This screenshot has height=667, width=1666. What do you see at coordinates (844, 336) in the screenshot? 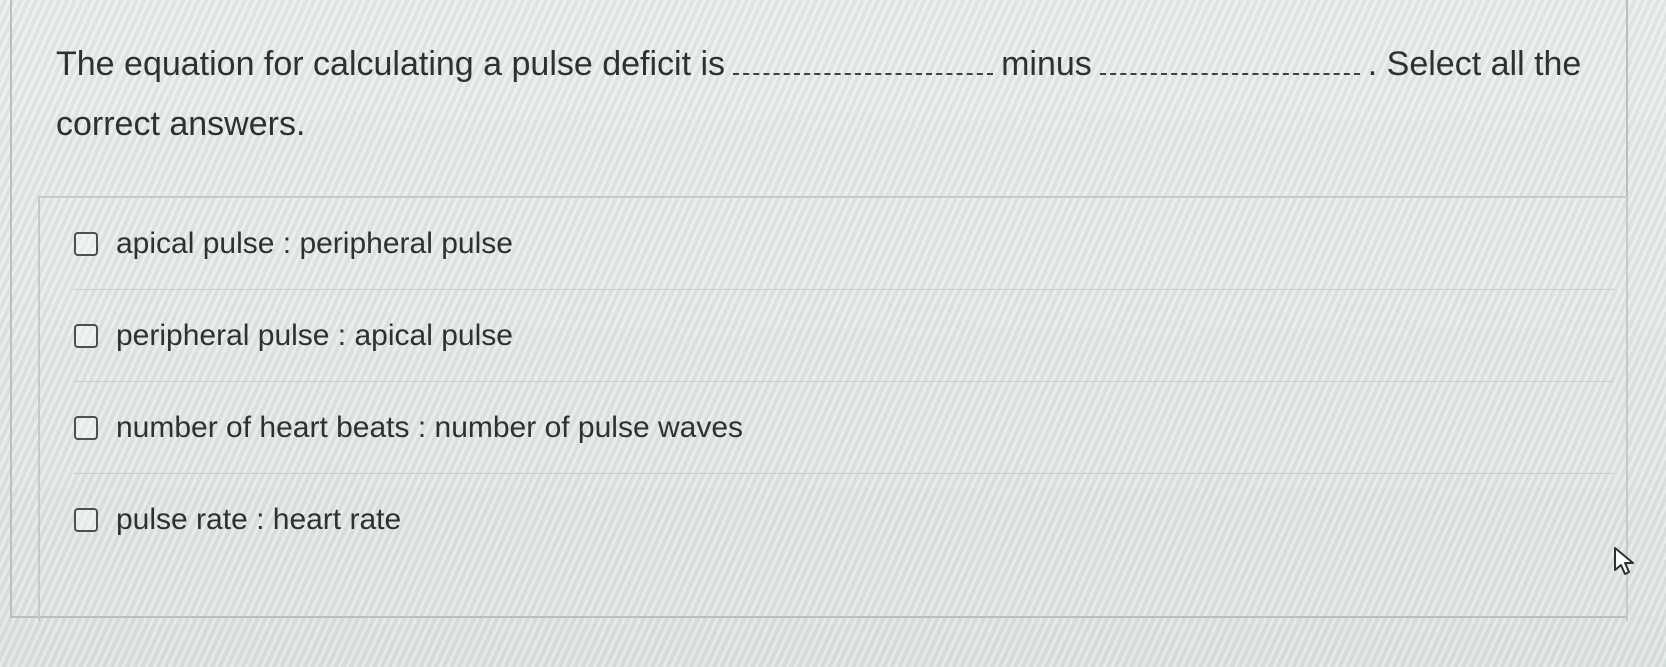
I see `option-row-2: peripheral pulse : apical pulse` at bounding box center [844, 336].